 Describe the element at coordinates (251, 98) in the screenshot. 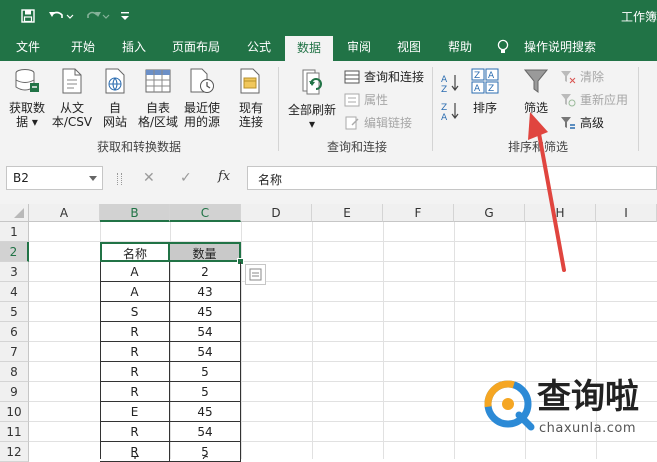

I see `existing-connections-button: 现有 连接` at that location.